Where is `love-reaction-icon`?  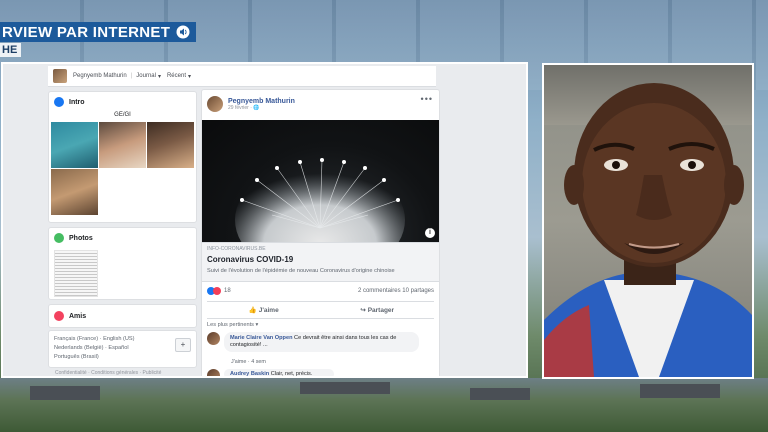 love-reaction-icon is located at coordinates (217, 291).